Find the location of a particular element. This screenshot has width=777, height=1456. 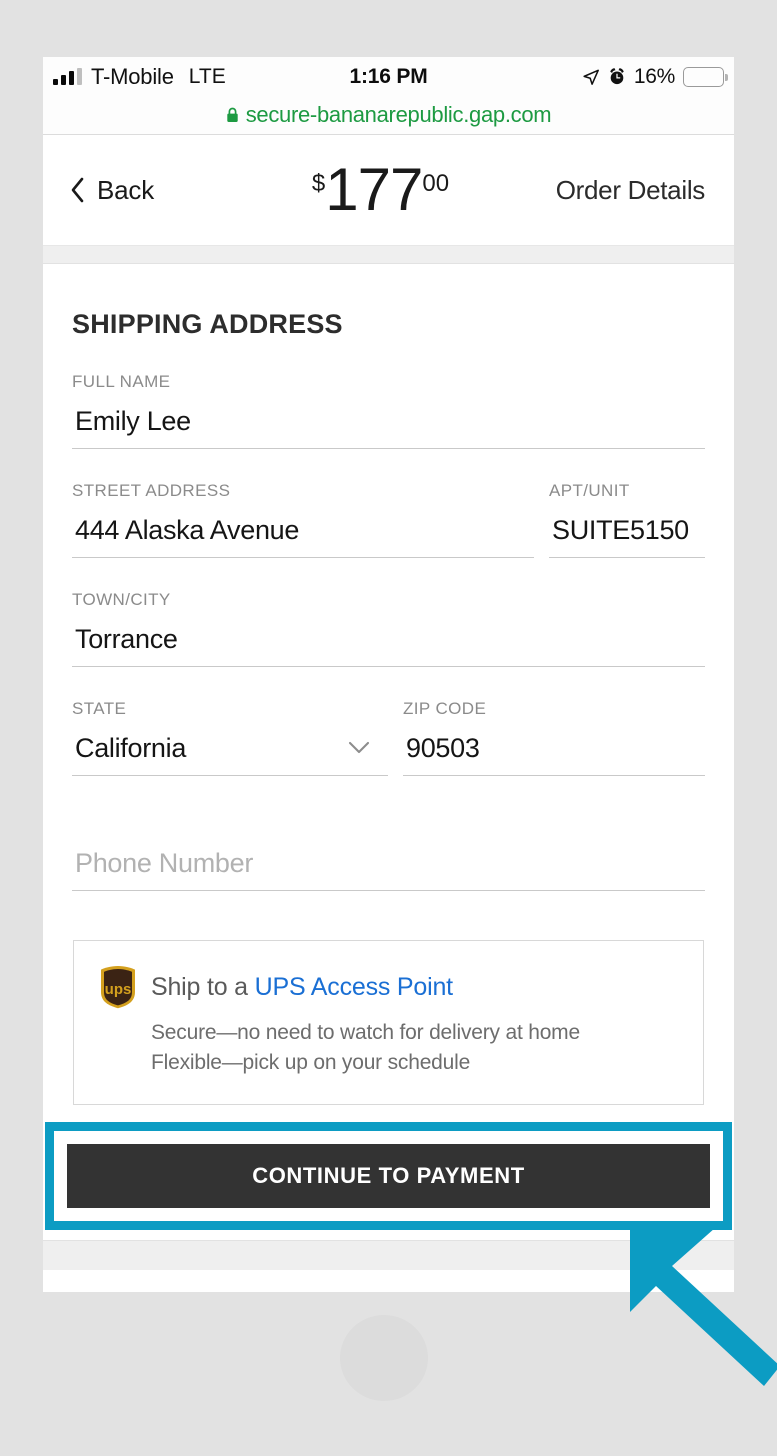

status-bar-right: 16% is located at coordinates (655, 76).